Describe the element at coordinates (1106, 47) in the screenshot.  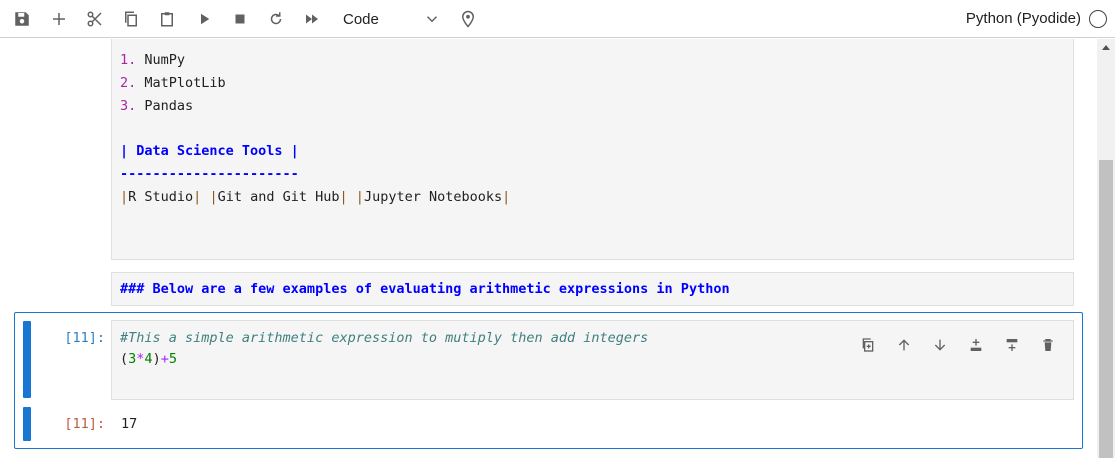
I see `scroll-up-icon` at that location.